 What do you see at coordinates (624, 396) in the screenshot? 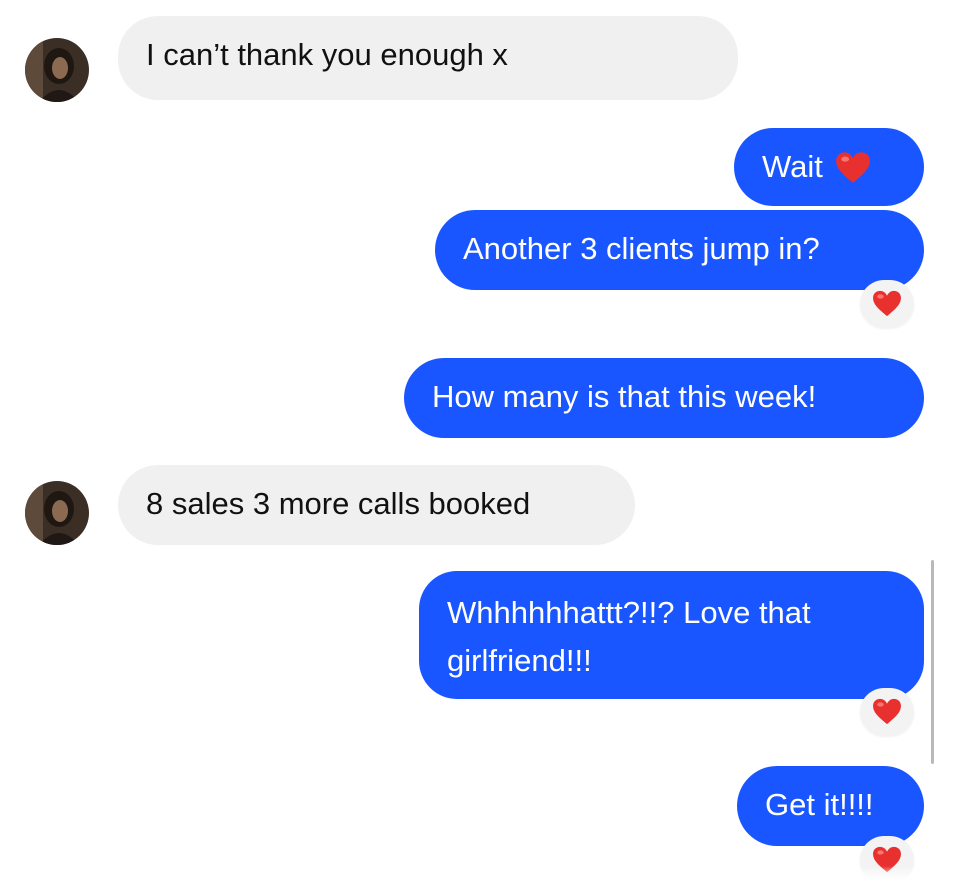
I see `message-text: How many is that this week!` at bounding box center [624, 396].